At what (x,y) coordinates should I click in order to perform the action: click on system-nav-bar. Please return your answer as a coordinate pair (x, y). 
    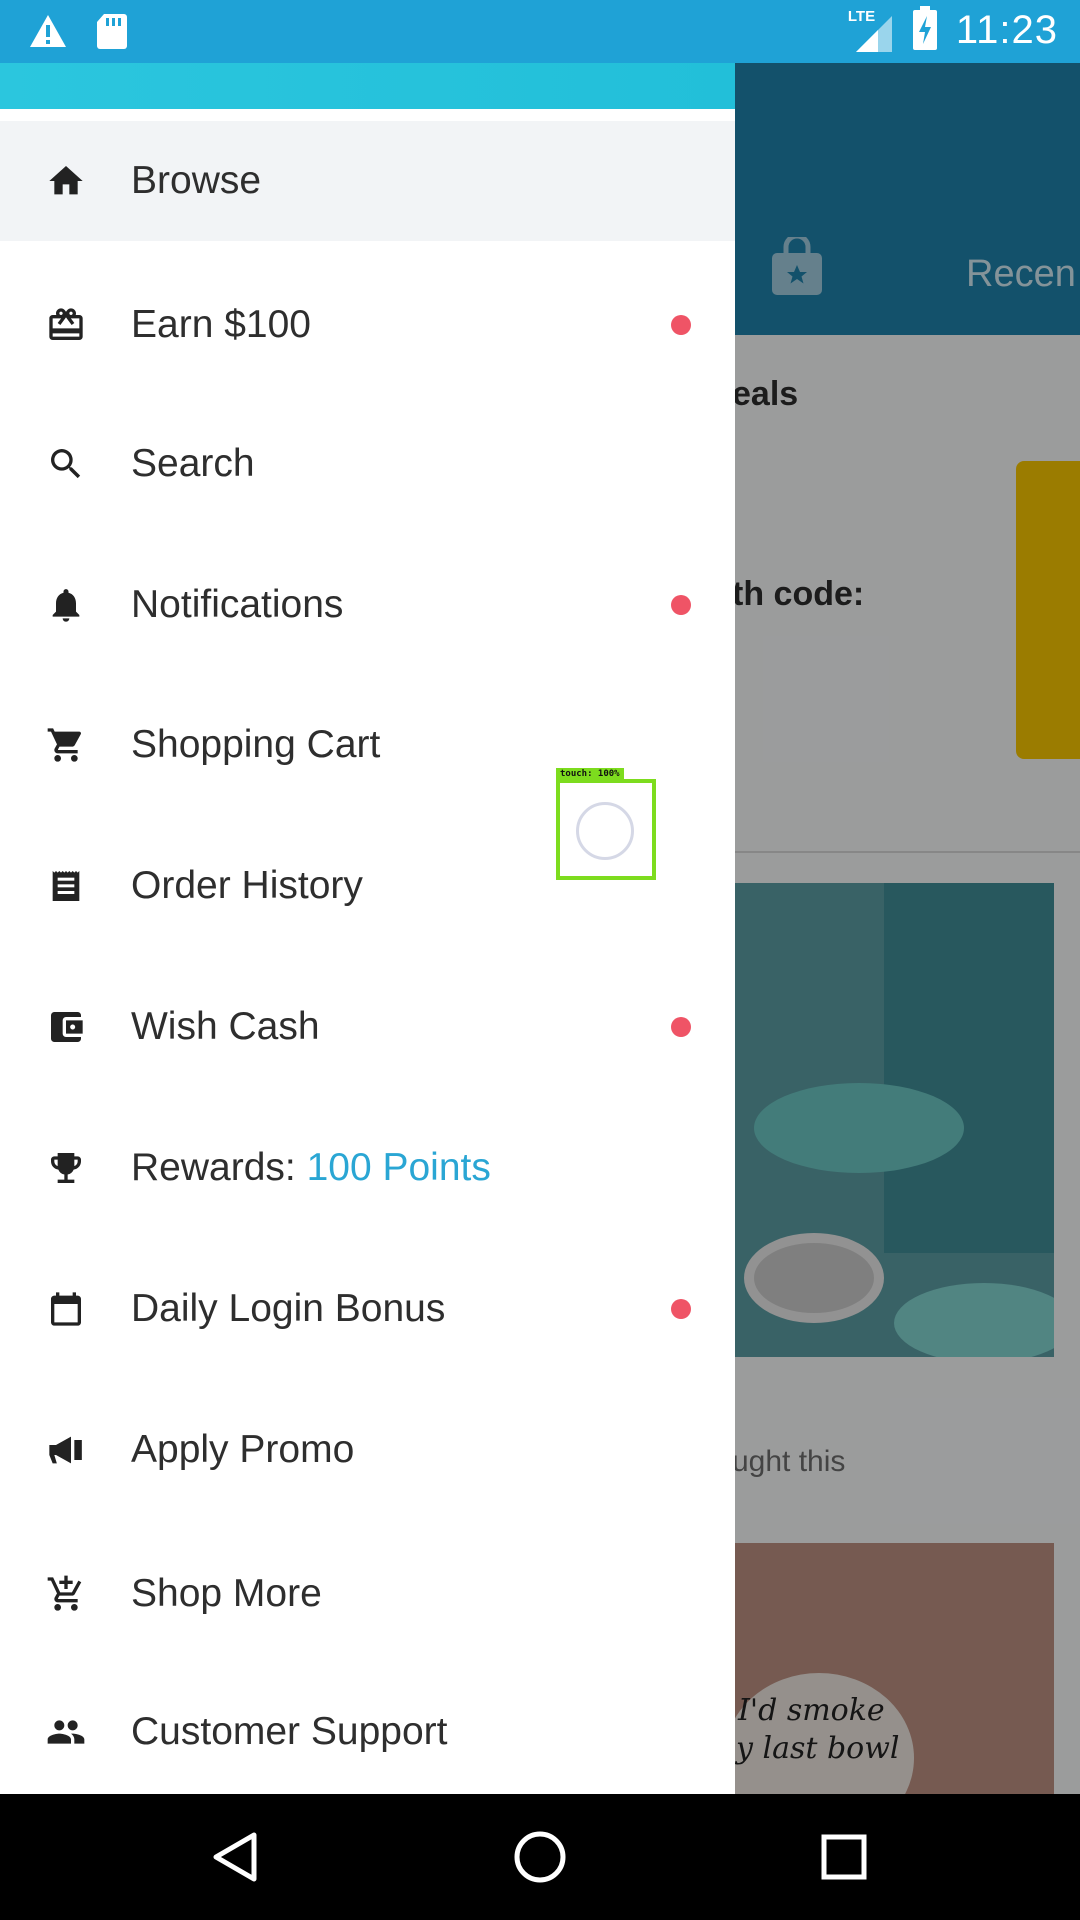
    Looking at the image, I should click on (540, 1857).